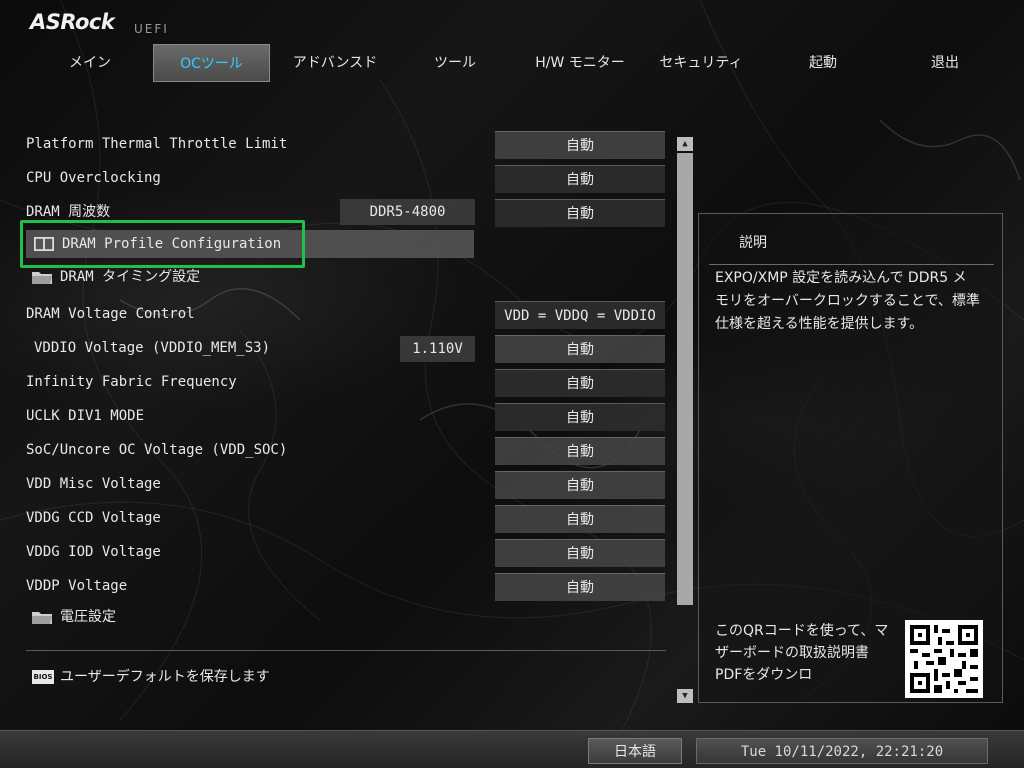 This screenshot has height=768, width=1024. What do you see at coordinates (580, 63) in the screenshot?
I see `tab-hw-monitor: H/W モニター` at bounding box center [580, 63].